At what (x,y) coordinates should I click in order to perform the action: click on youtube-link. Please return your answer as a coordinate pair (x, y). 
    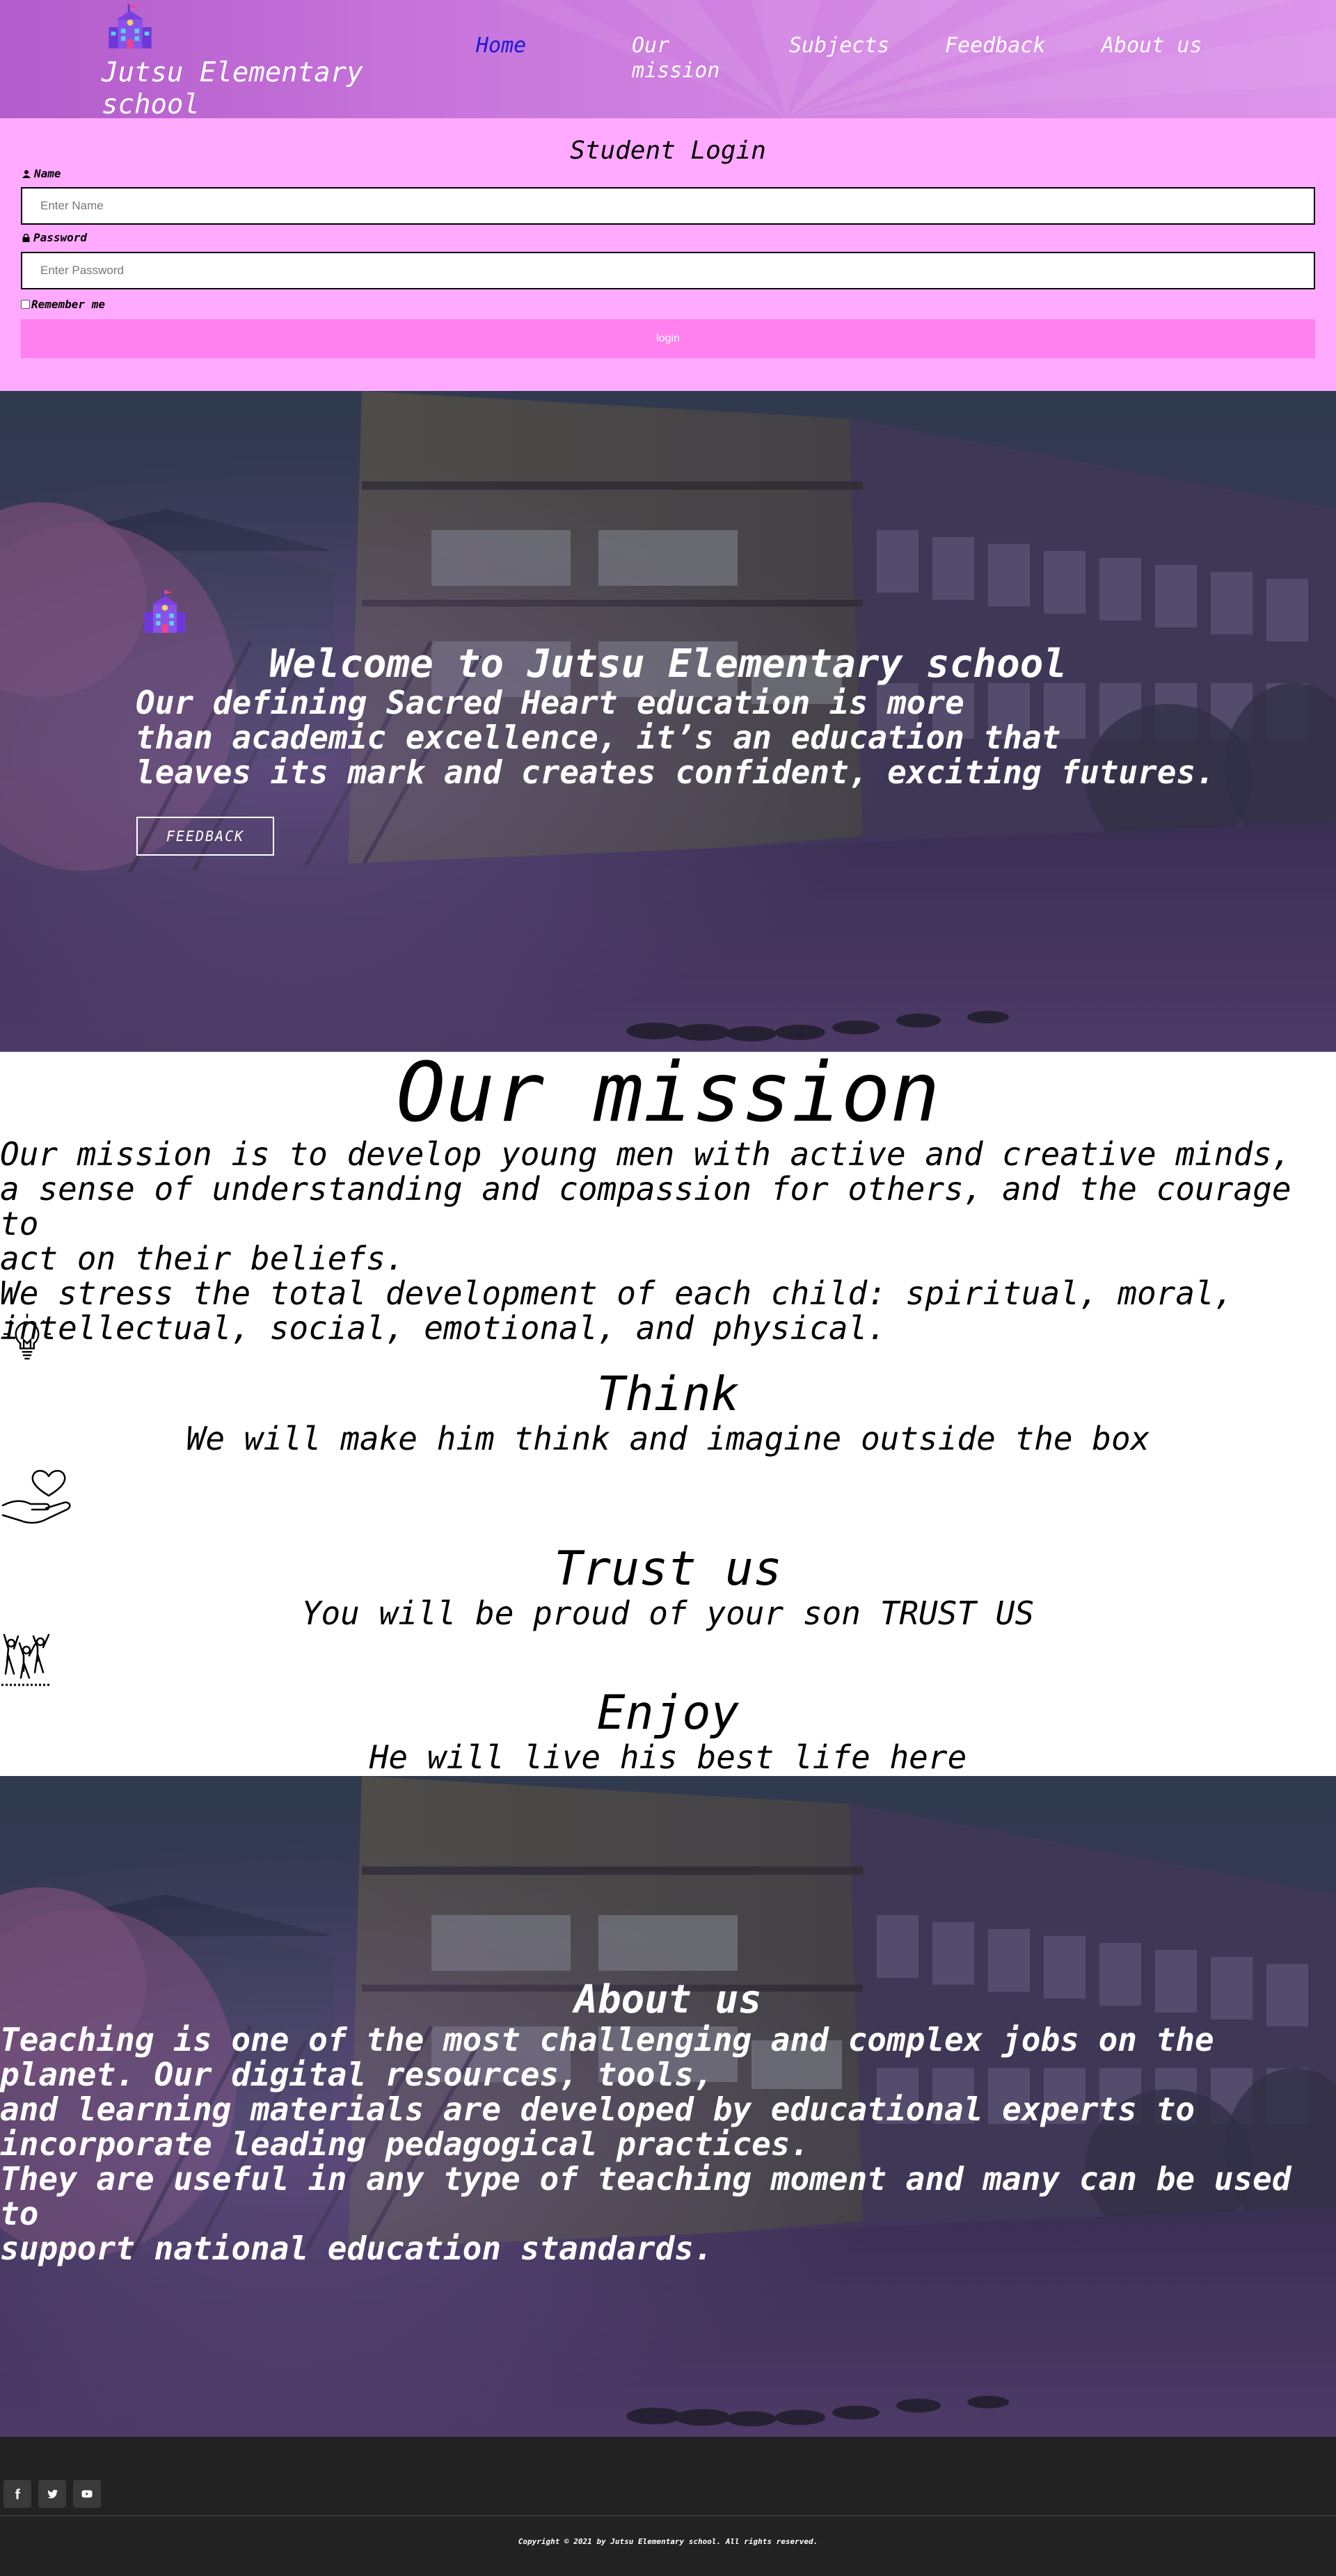
    Looking at the image, I should click on (87, 2494).